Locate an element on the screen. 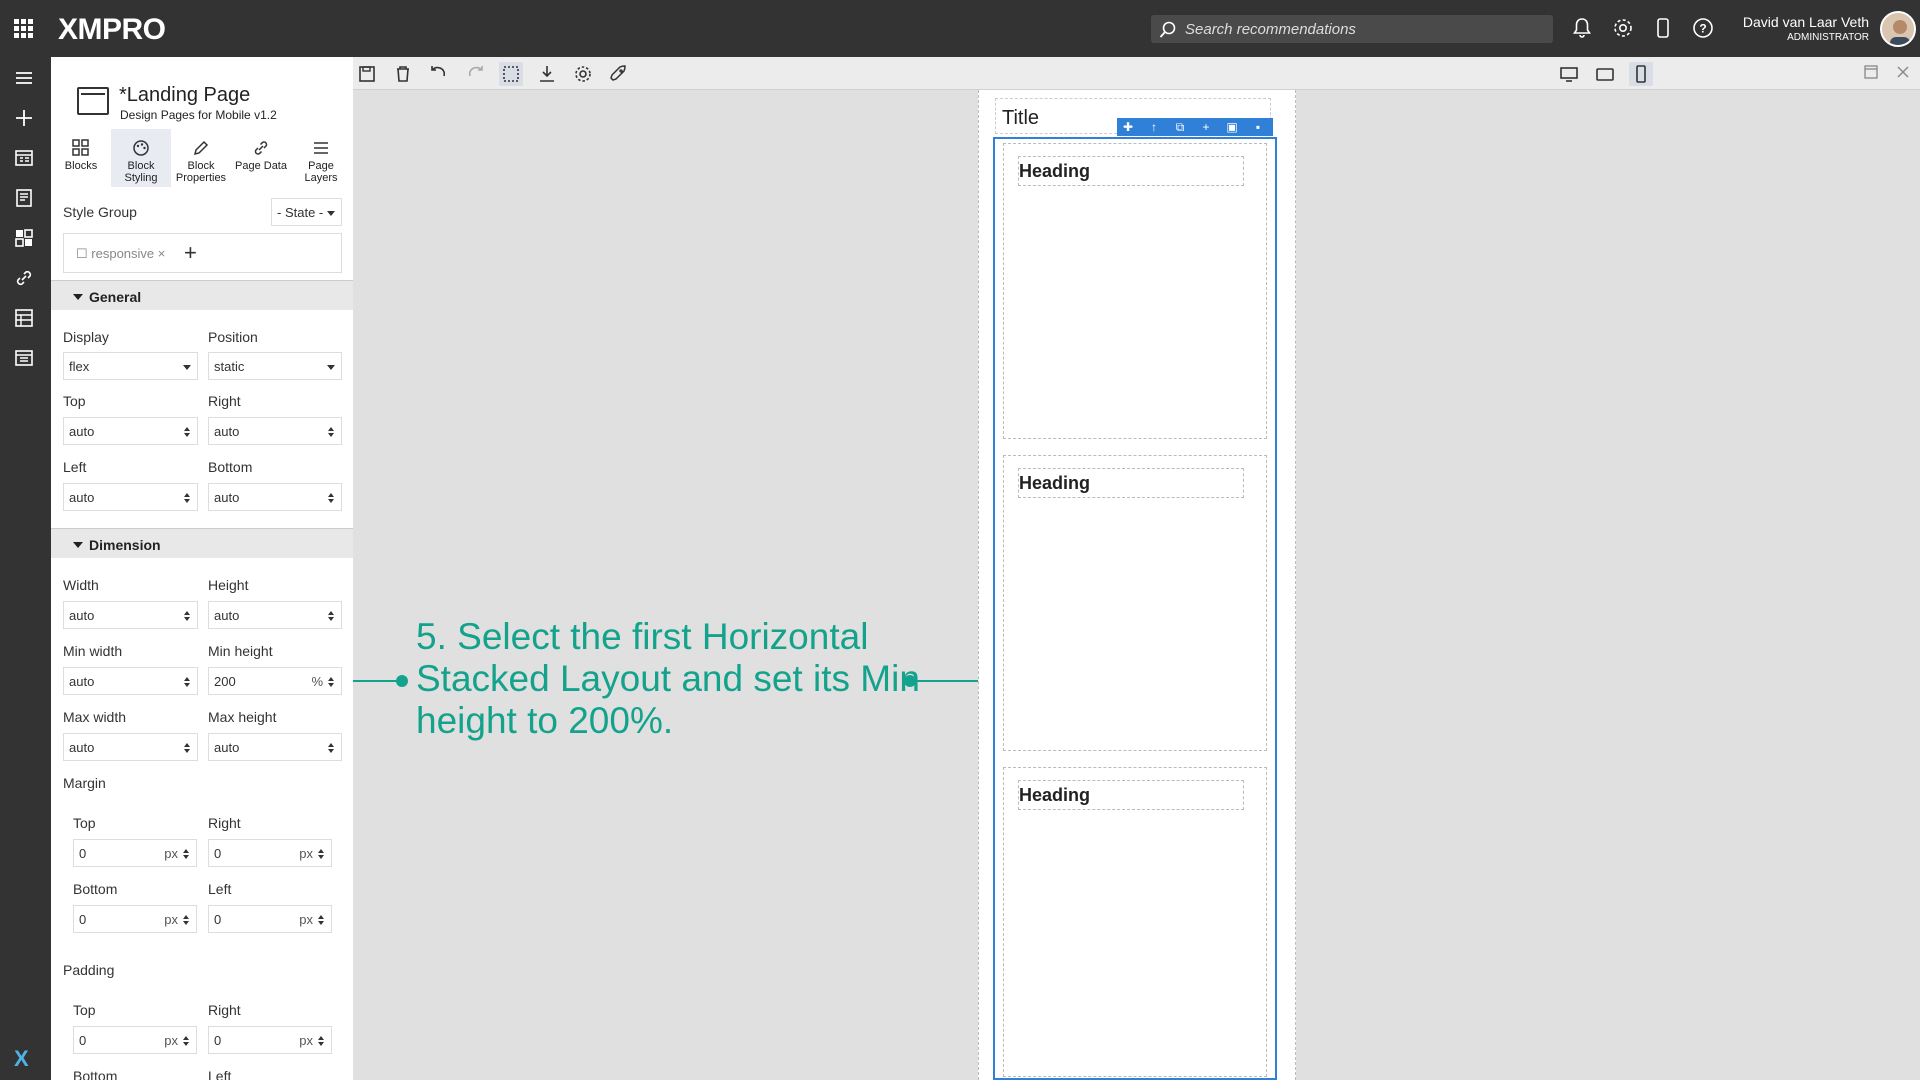 The width and height of the screenshot is (1920, 1080). height-input: auto is located at coordinates (275, 615).